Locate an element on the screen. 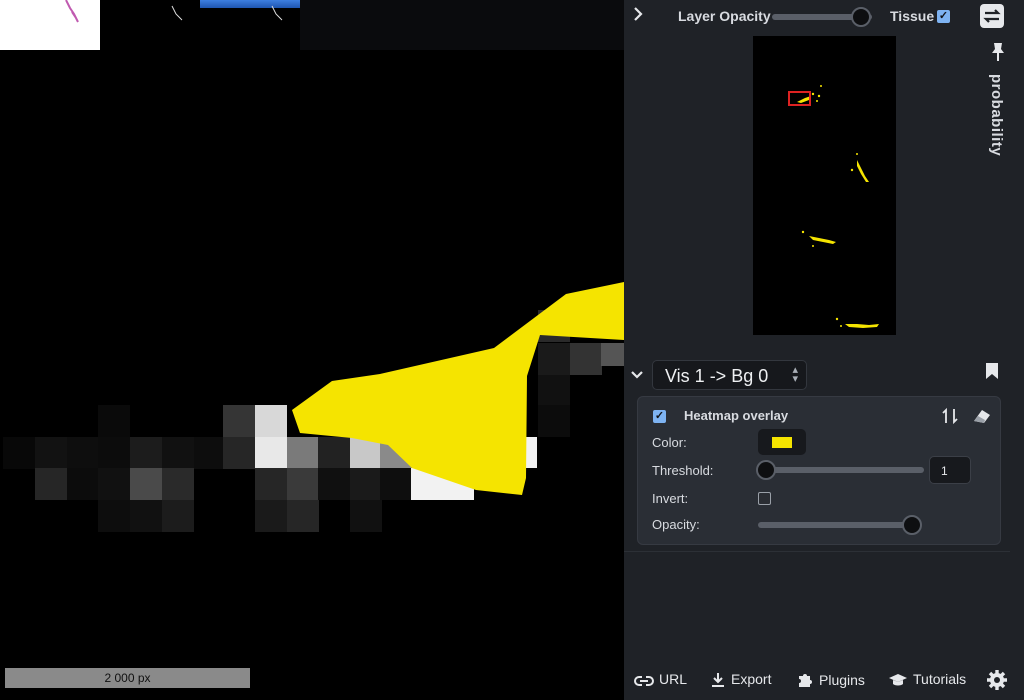 The height and width of the screenshot is (700, 1024). tissue-label: Tissue is located at coordinates (912, 16).